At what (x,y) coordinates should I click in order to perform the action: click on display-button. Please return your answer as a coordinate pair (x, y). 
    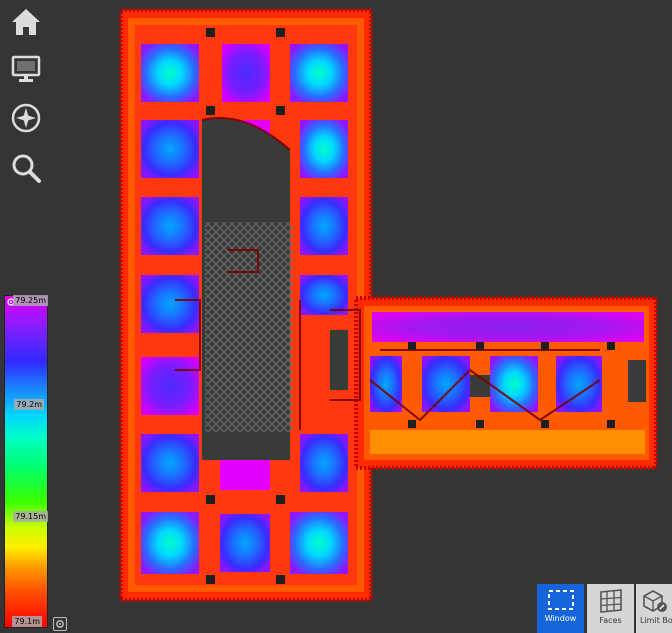
    Looking at the image, I should click on (26, 69).